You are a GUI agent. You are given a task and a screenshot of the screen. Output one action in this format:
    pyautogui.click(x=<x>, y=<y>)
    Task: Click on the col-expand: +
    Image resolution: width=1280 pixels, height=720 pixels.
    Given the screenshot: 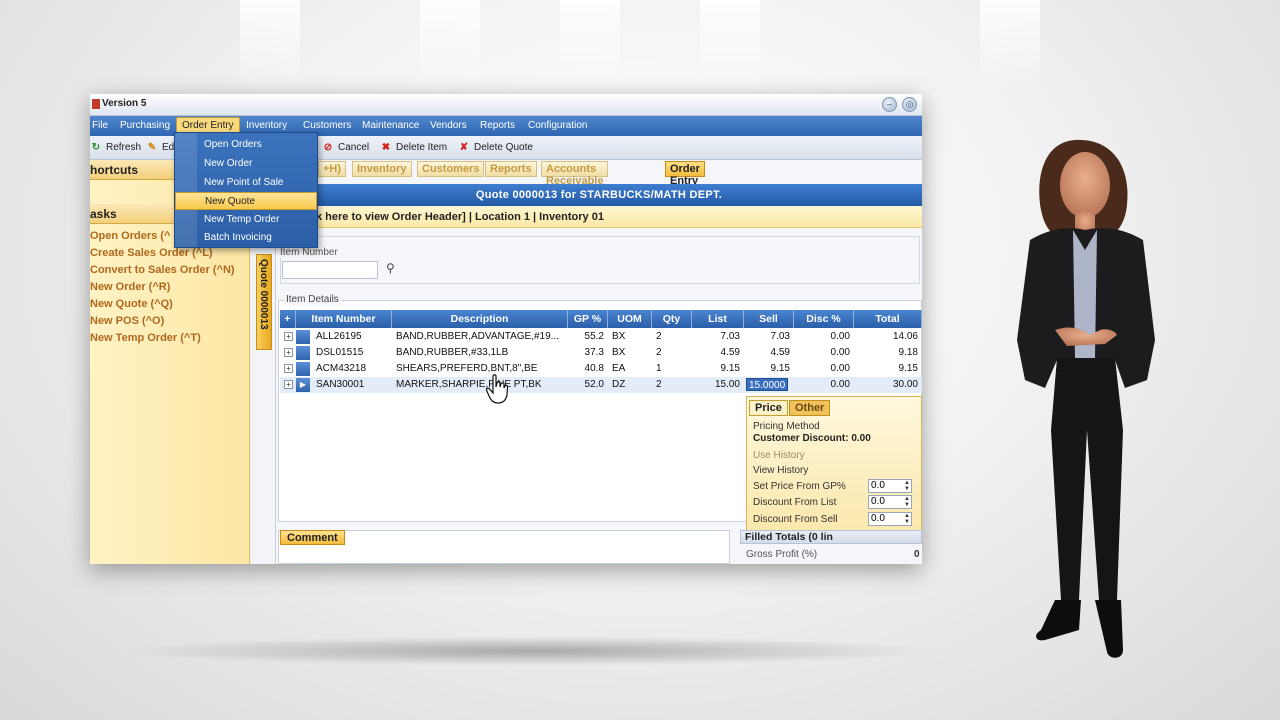 What is the action you would take?
    pyautogui.click(x=288, y=319)
    